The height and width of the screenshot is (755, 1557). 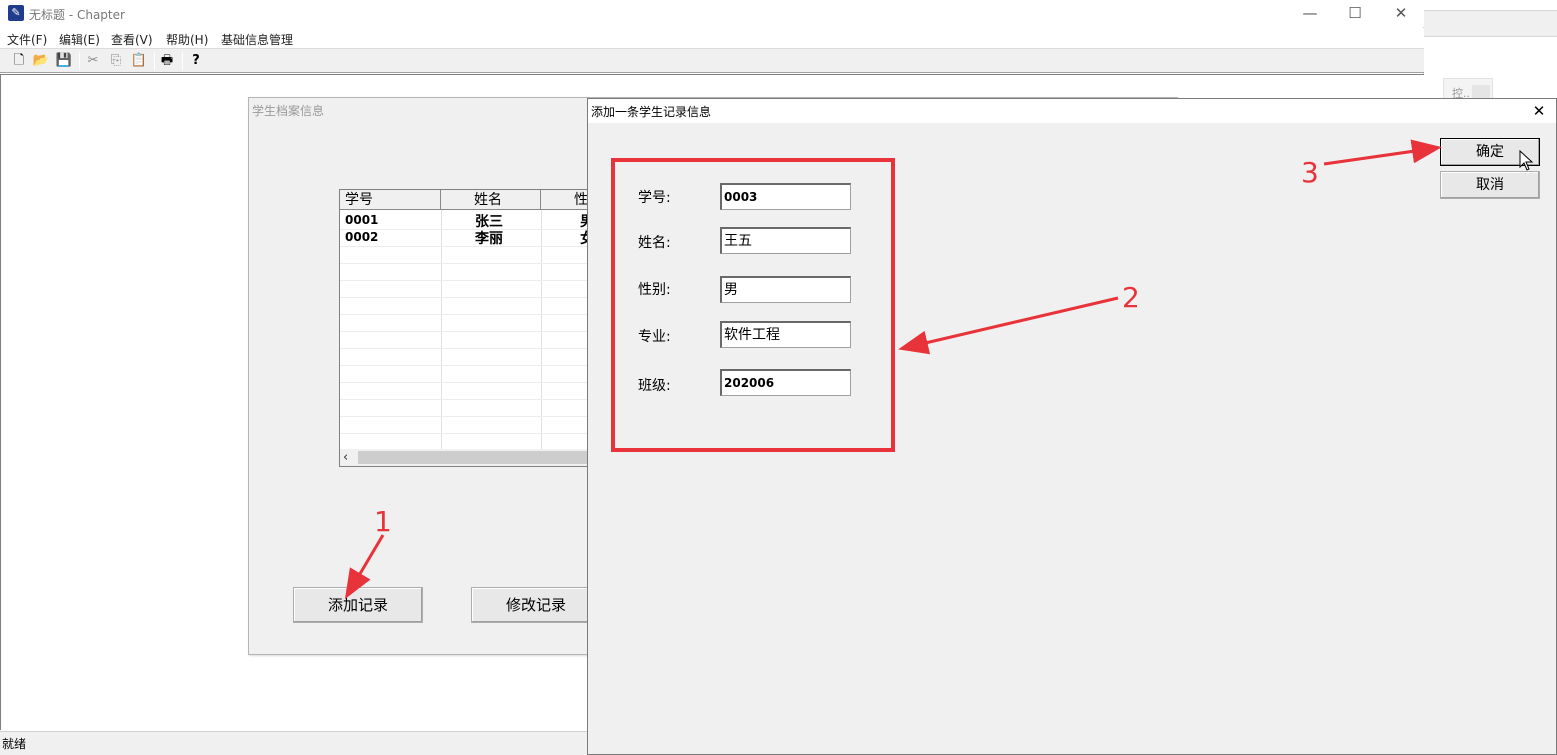 I want to click on mouse-cursor-icon, so click(x=1526, y=160).